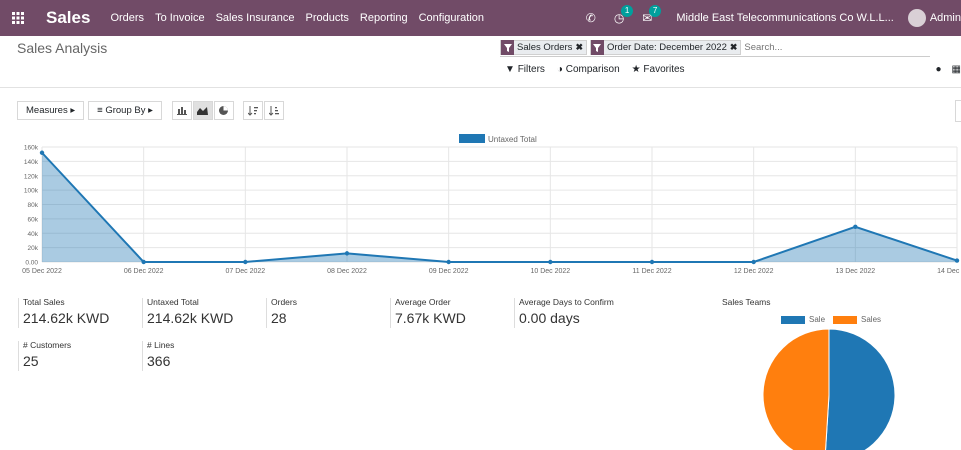 This screenshot has height=450, width=961. Describe the element at coordinates (125, 110) in the screenshot. I see `group-by-button: ≡ Group By ▸` at that location.